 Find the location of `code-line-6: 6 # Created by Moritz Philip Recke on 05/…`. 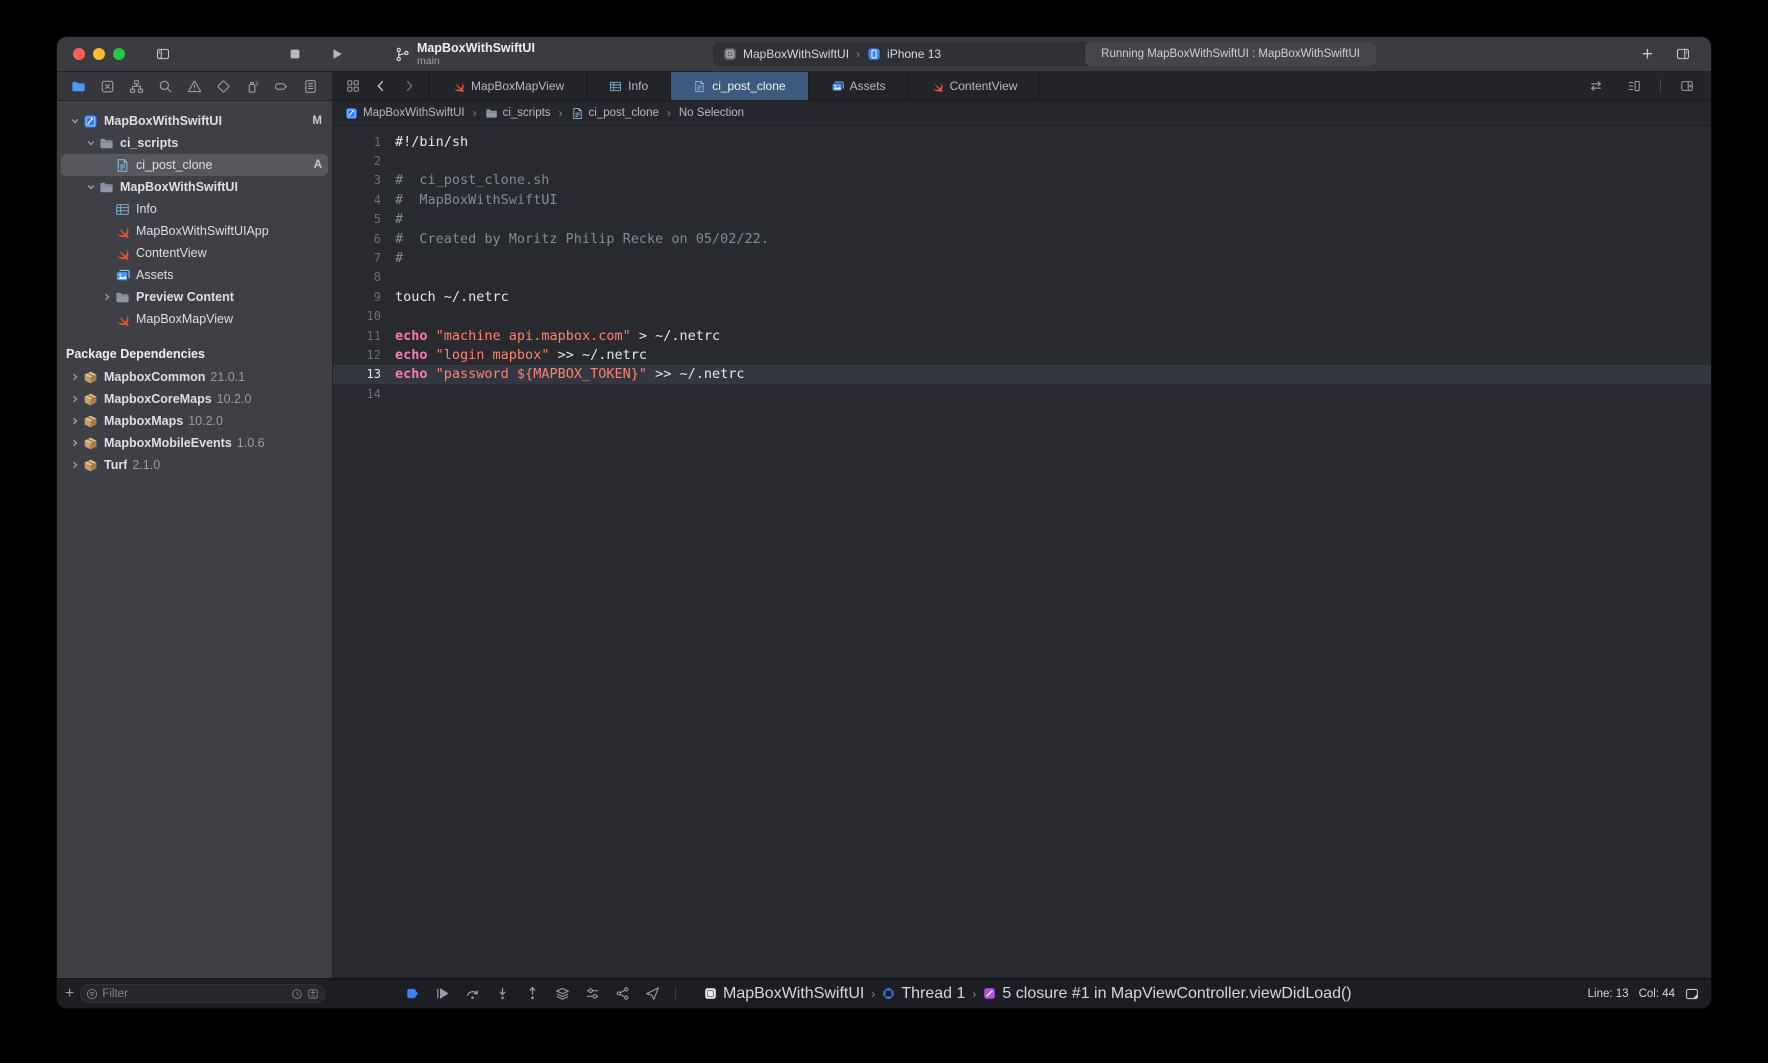

code-line-6: 6 # Created by Moritz Philip Recke on 05/… is located at coordinates (1022, 238).